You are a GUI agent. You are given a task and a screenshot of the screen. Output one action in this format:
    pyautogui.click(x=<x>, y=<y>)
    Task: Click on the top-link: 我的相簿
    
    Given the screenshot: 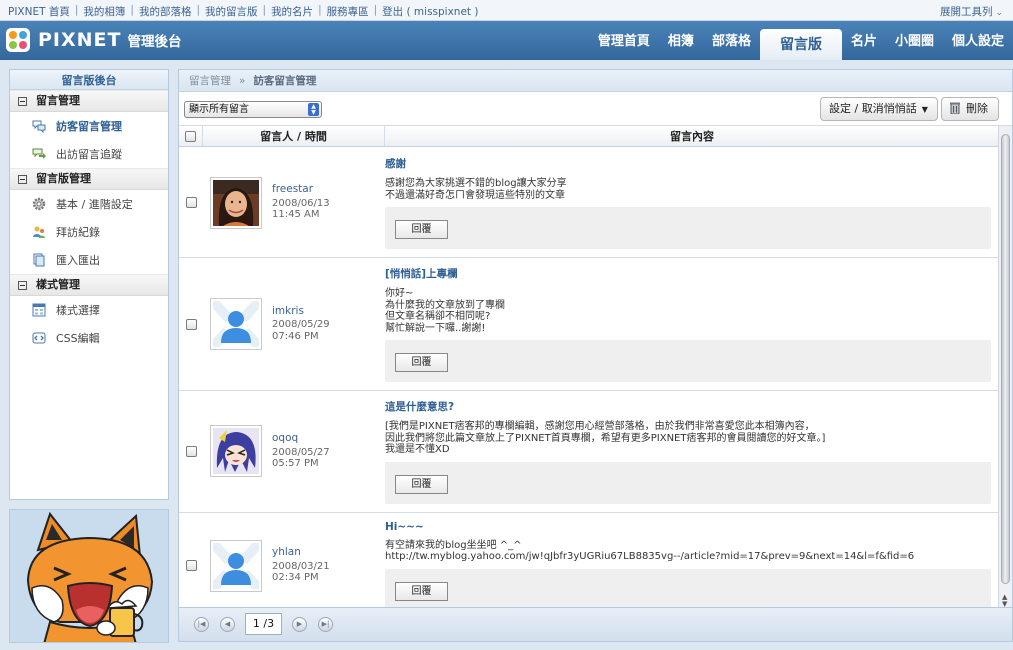 What is the action you would take?
    pyautogui.click(x=104, y=11)
    